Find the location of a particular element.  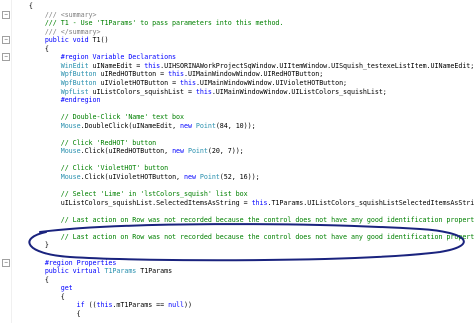

code-line: { is located at coordinates (47, 314).